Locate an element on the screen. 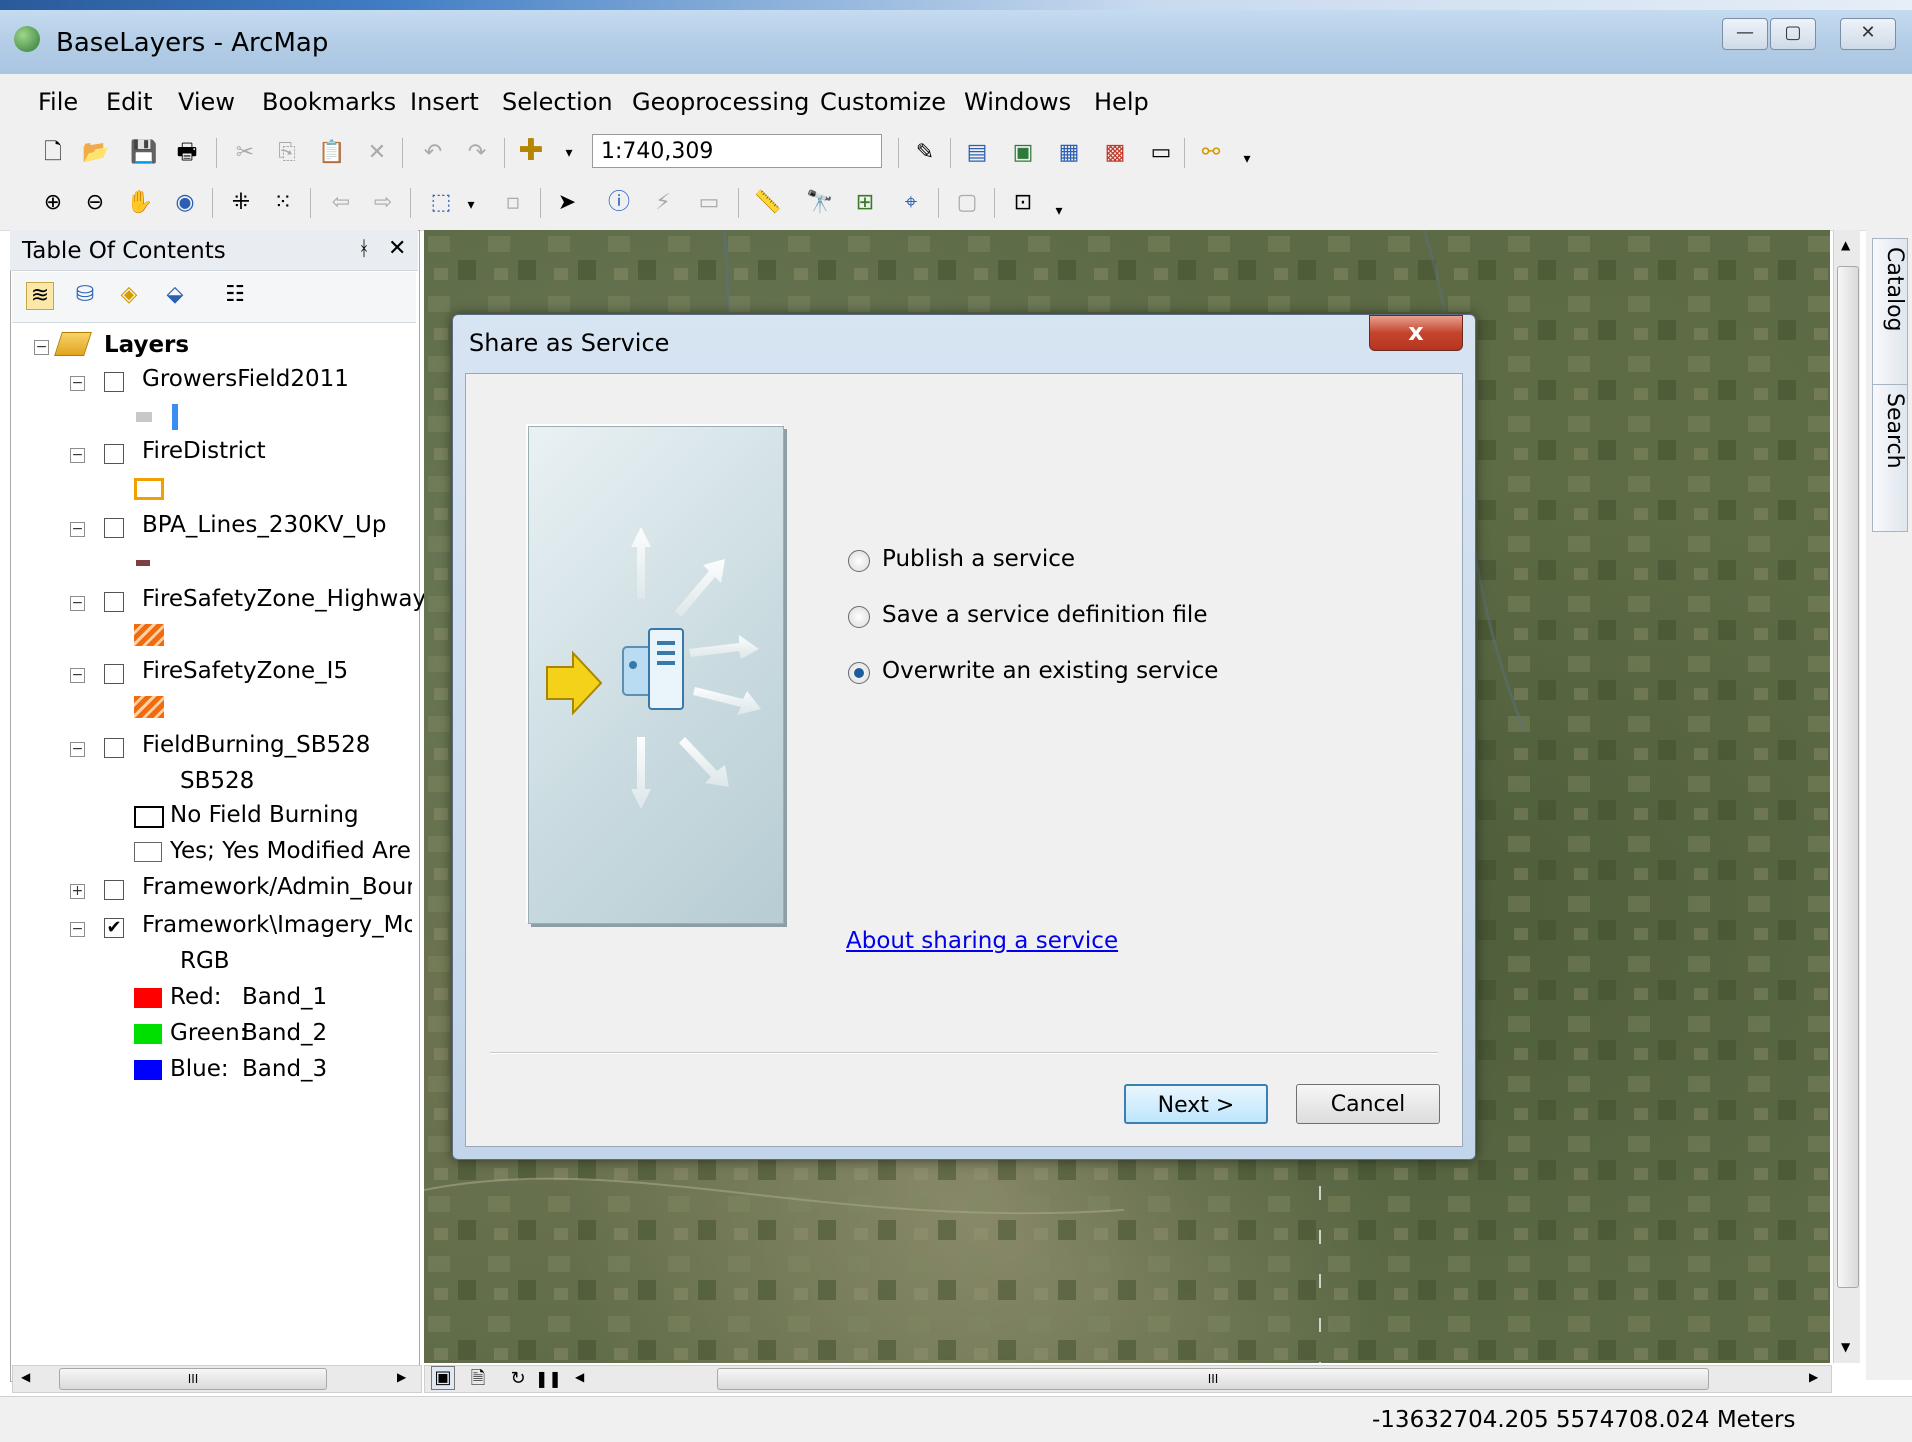  measure-icon: 📏 is located at coordinates (767, 203).